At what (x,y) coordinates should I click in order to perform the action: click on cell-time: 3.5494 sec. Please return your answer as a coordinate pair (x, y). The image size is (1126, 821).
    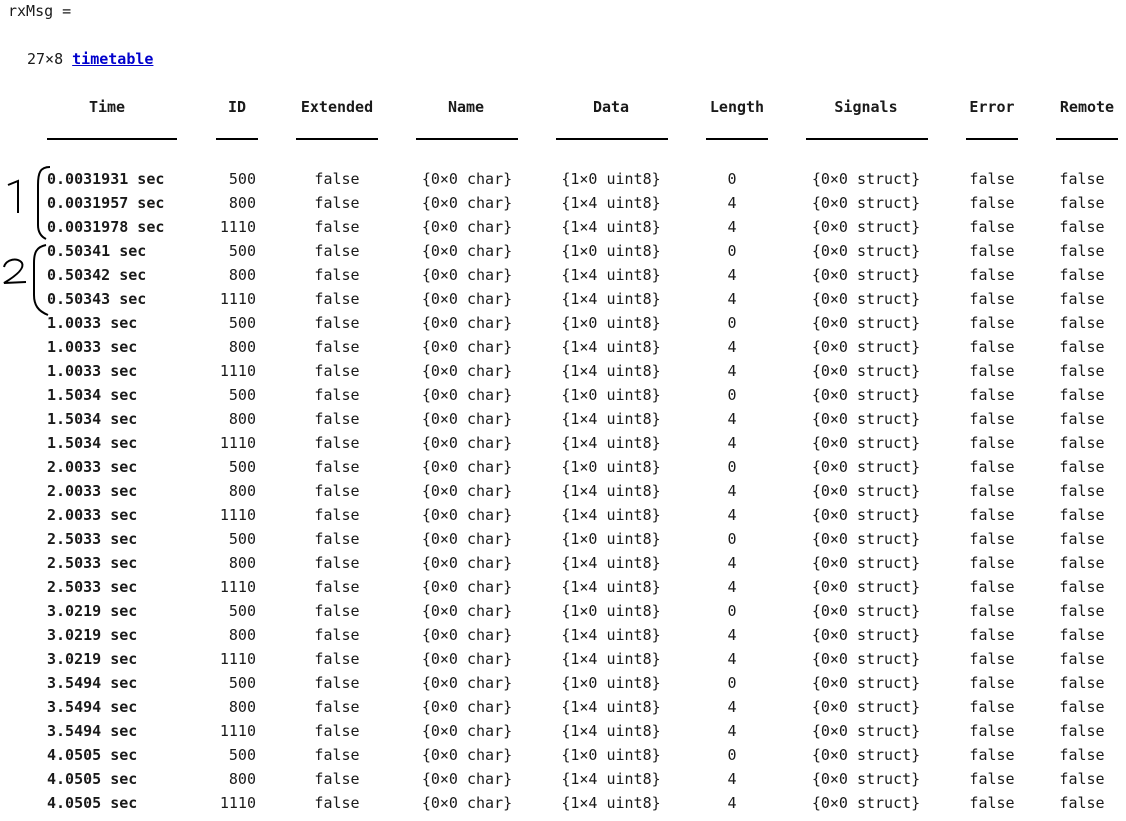
    Looking at the image, I should click on (92, 731).